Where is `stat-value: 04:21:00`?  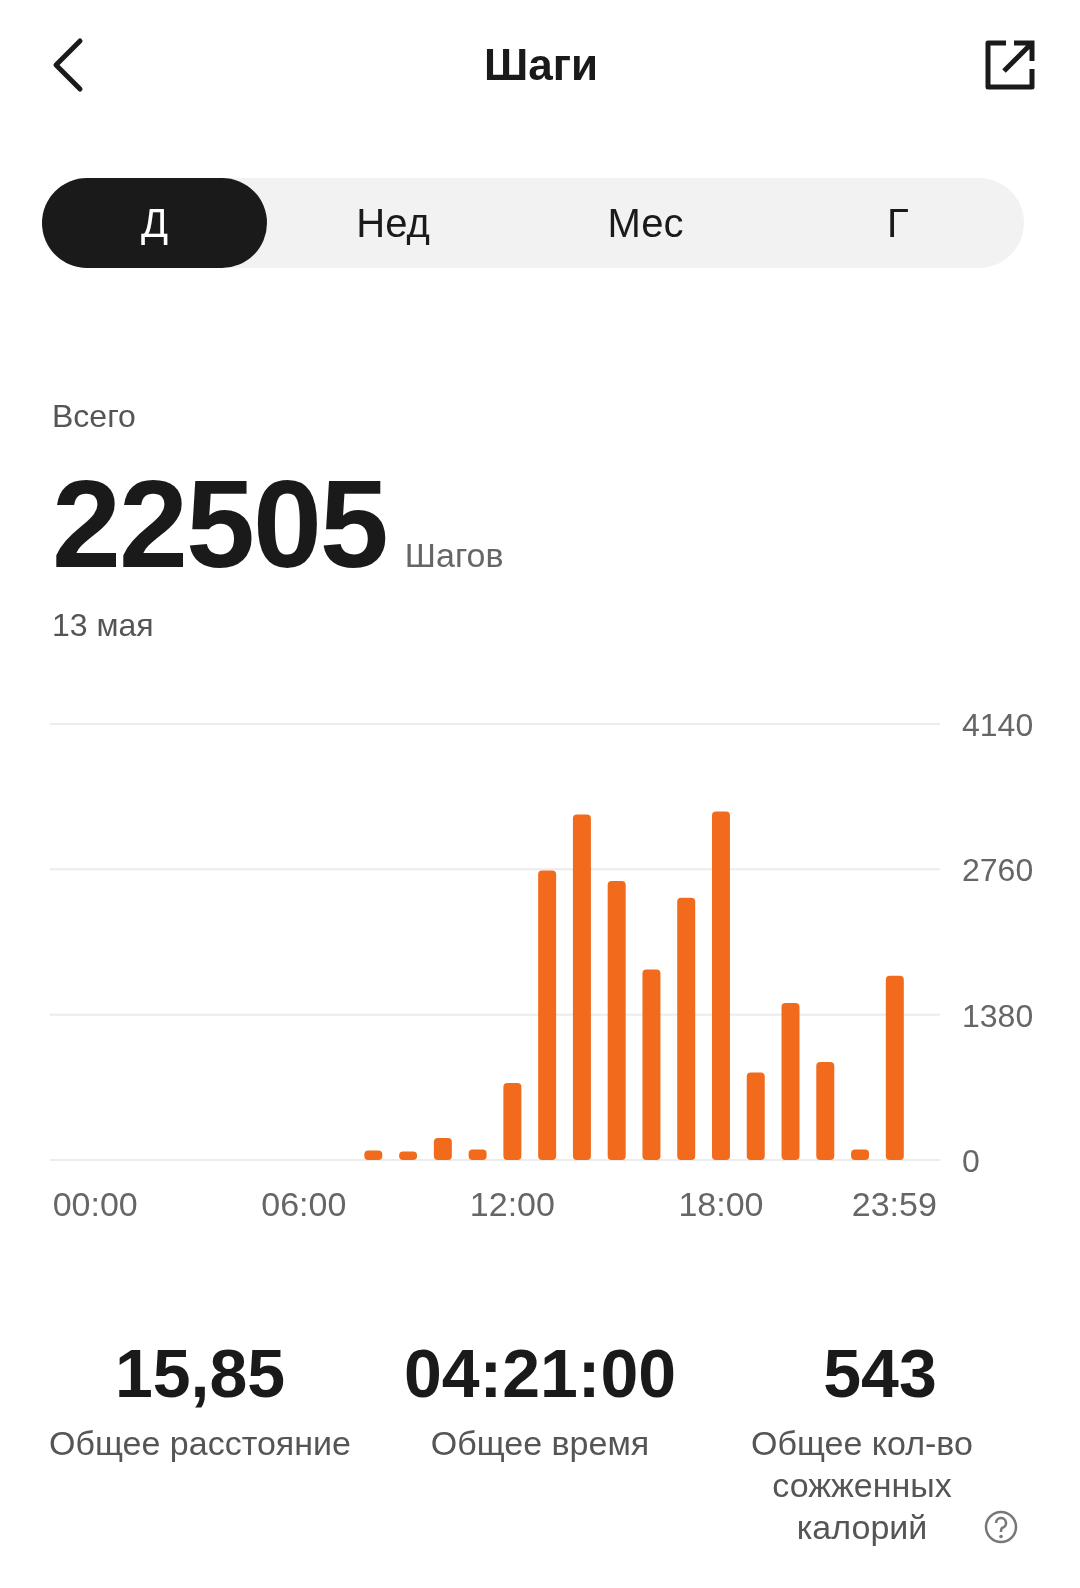
stat-value: 04:21:00 is located at coordinates (540, 1373).